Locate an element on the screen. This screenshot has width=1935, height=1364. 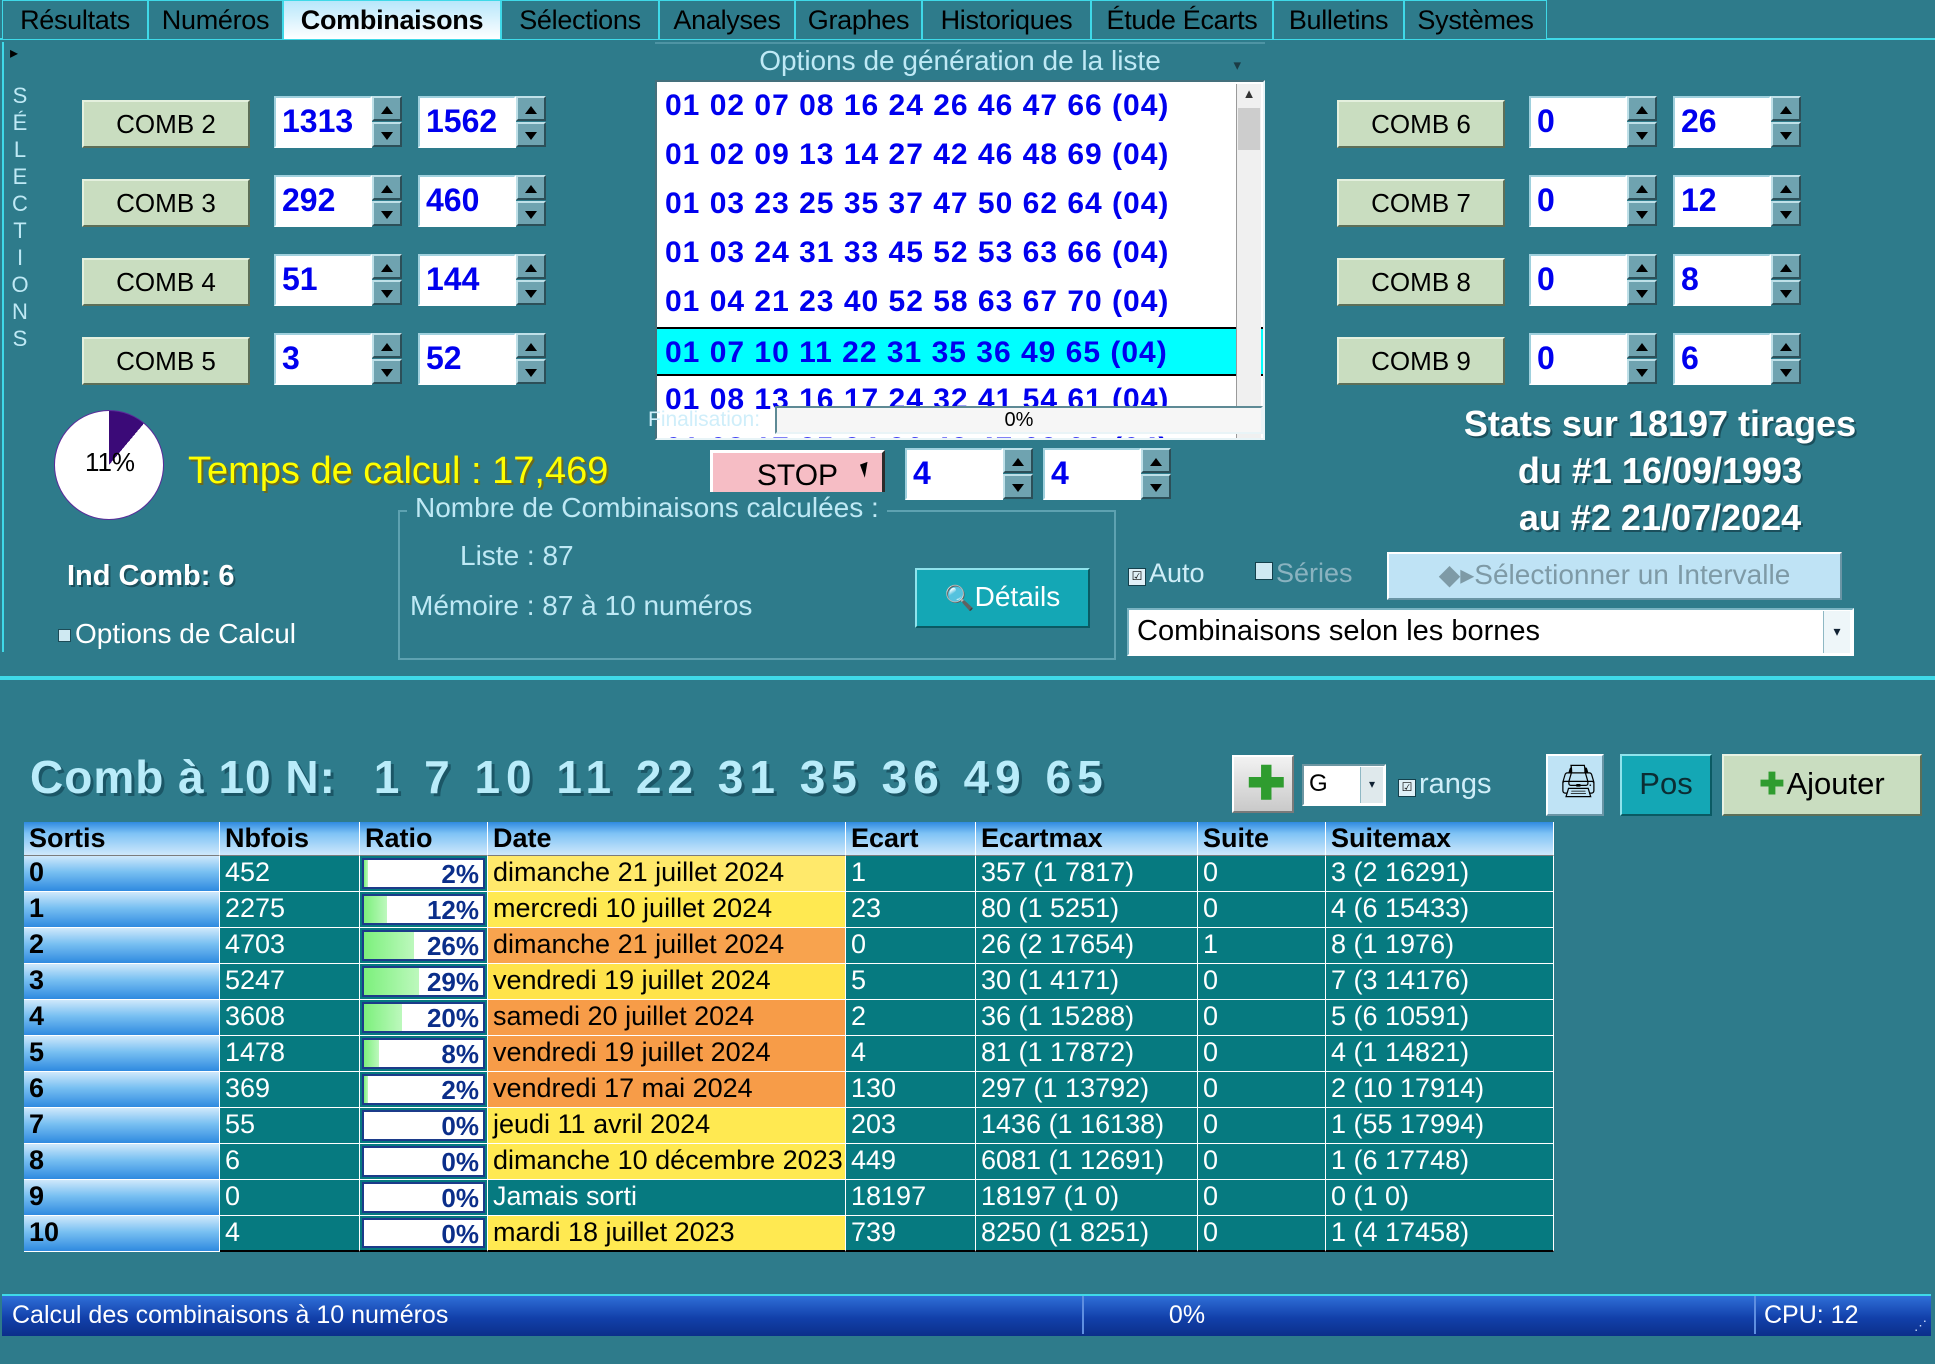
comb-2-min-input: 1313 is located at coordinates (323, 122).